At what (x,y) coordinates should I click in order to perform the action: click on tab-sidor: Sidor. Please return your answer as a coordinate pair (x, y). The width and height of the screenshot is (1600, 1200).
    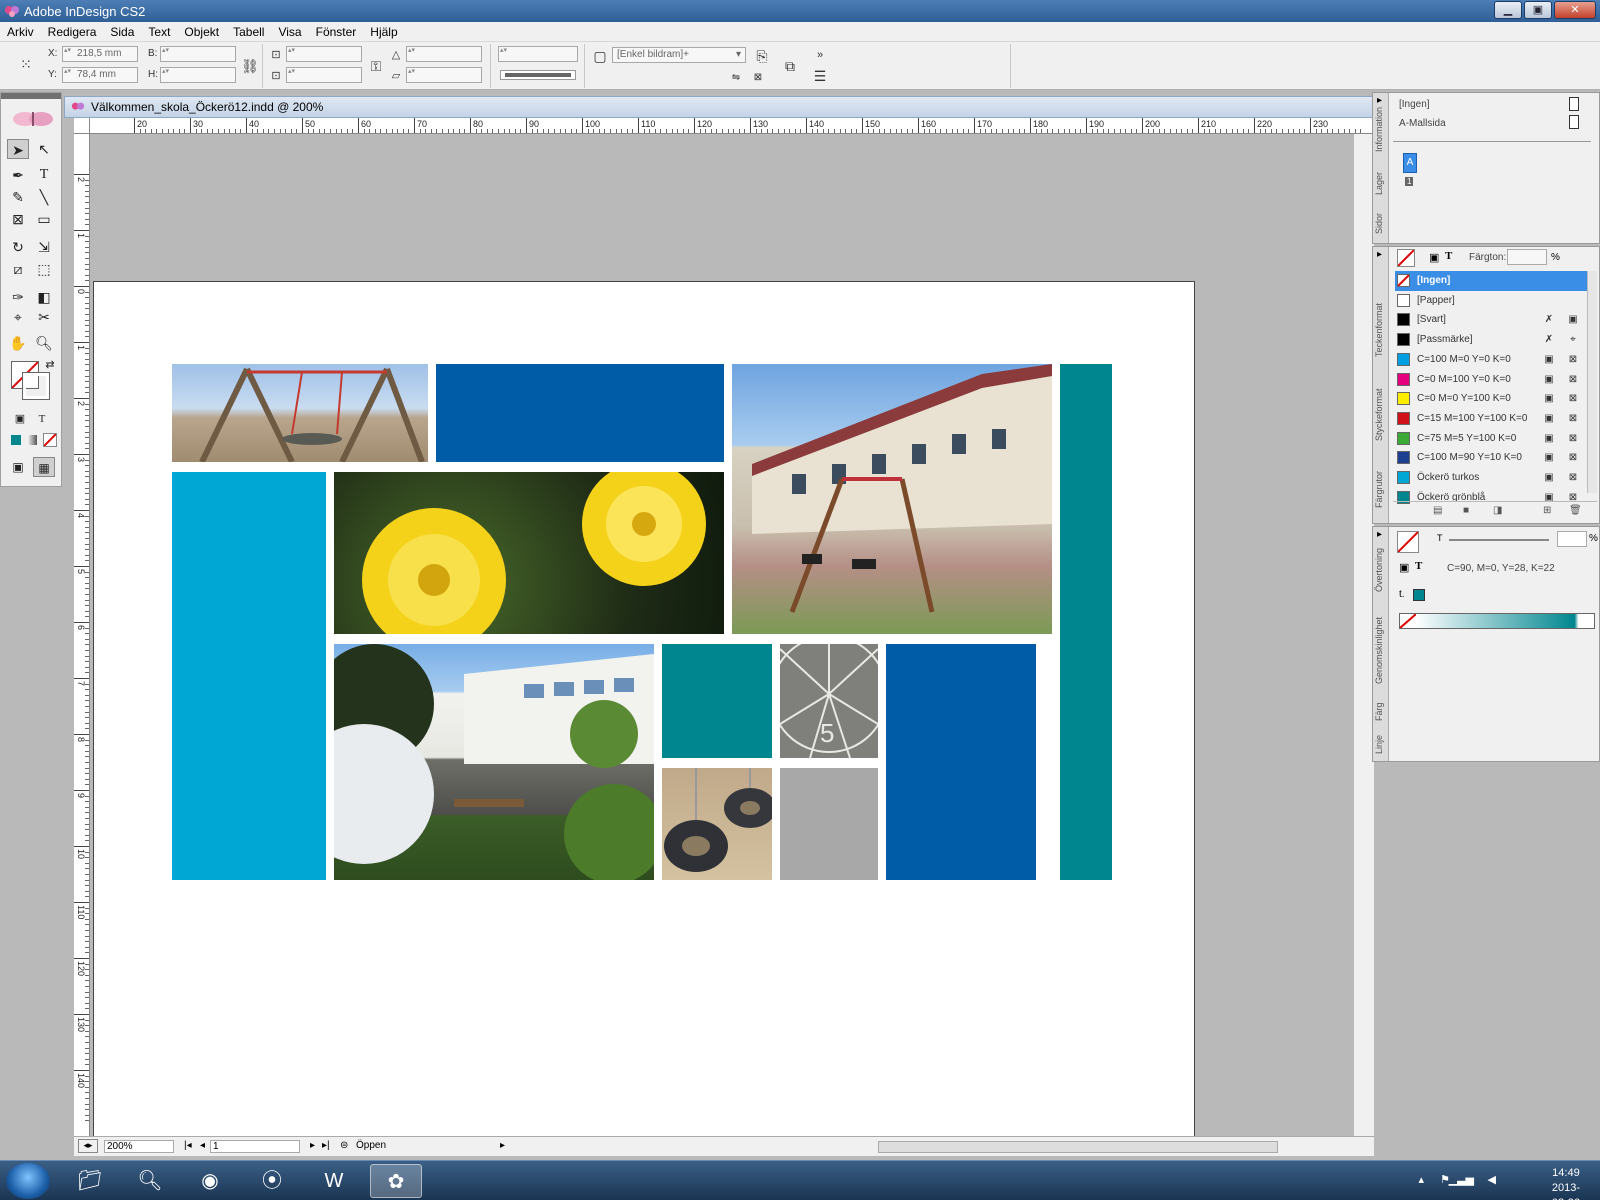
    Looking at the image, I should click on (1381, 223).